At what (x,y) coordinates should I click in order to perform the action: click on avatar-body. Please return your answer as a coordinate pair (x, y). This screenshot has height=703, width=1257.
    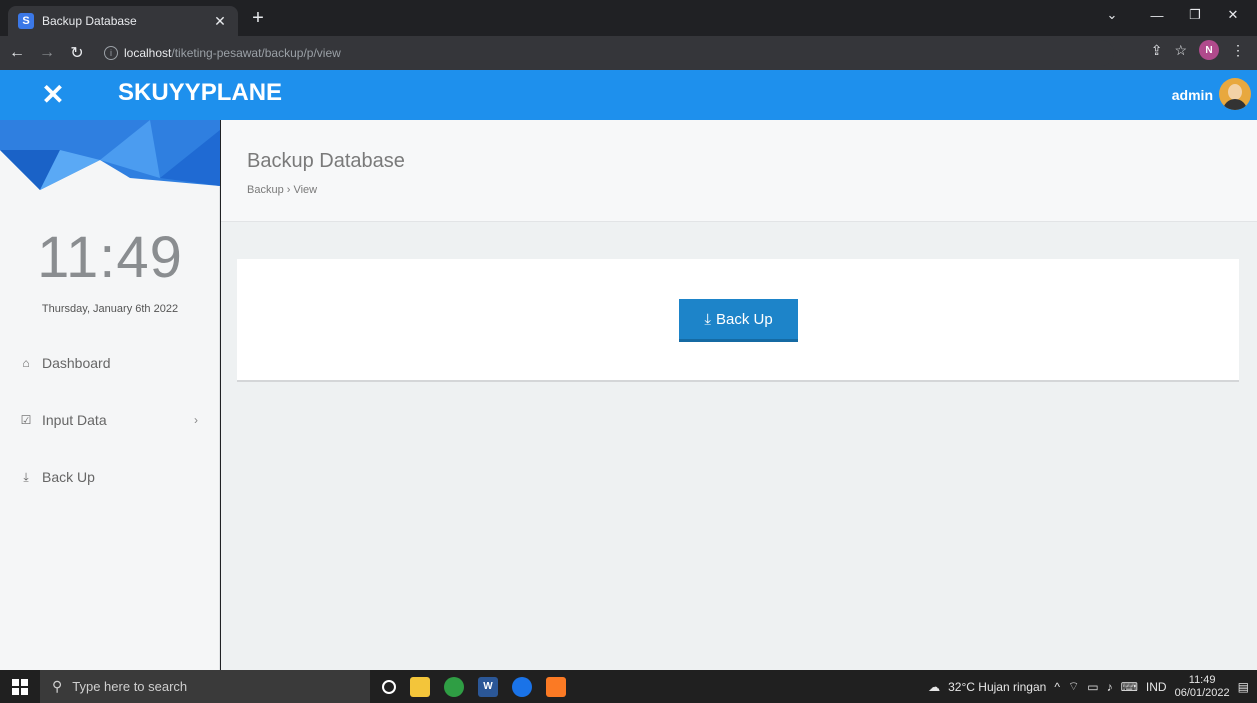
    Looking at the image, I should click on (1235, 104).